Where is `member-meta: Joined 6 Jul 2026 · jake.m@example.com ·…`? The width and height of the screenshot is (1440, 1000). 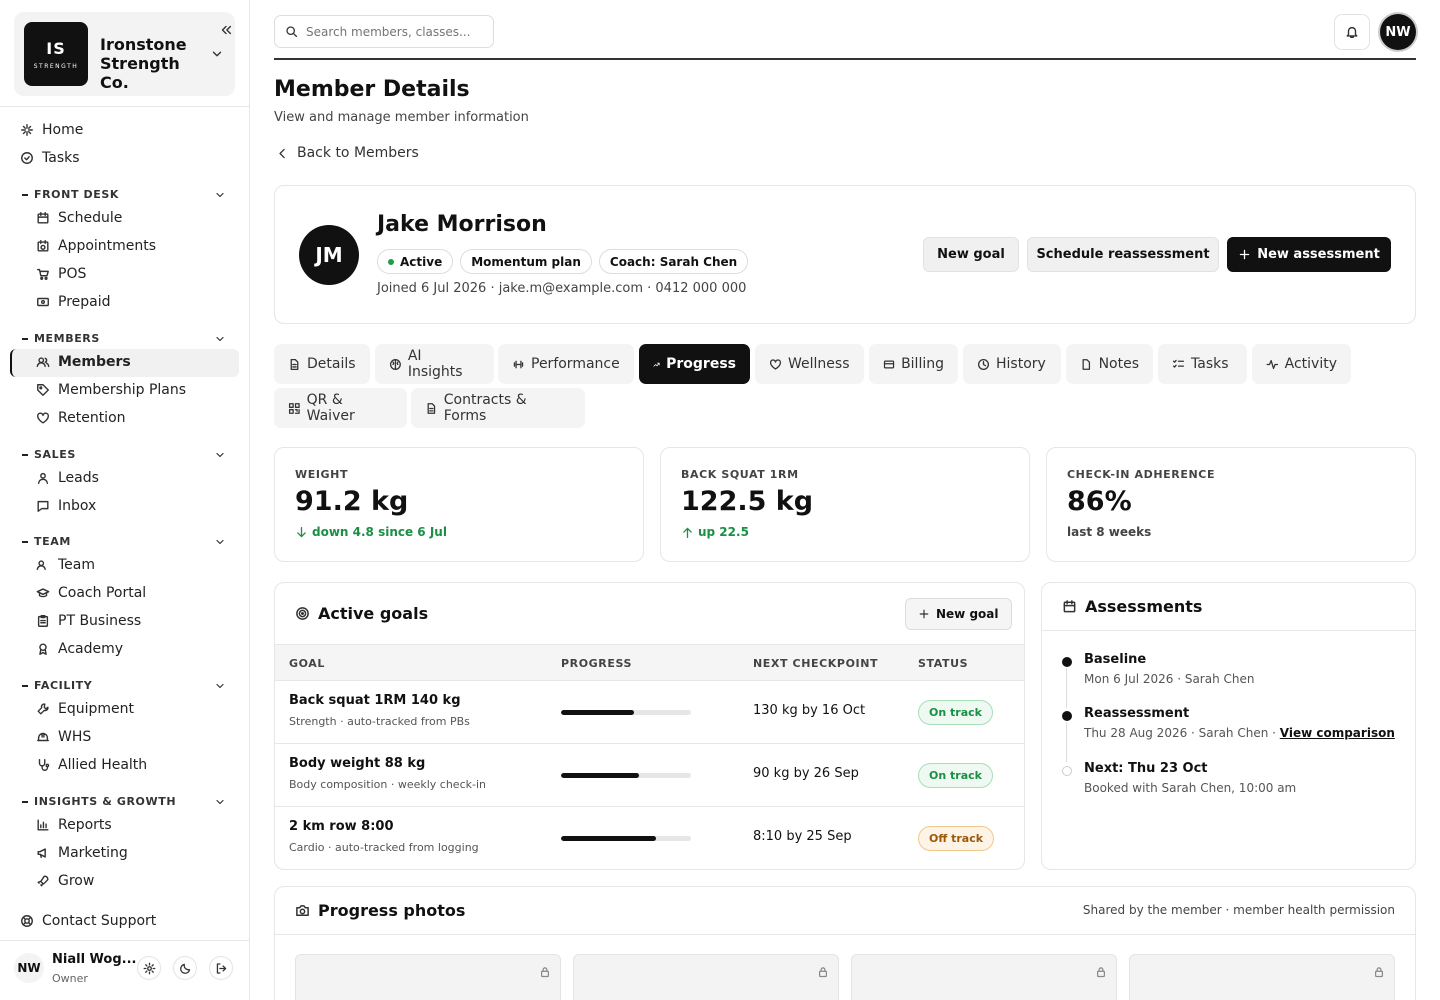 member-meta: Joined 6 Jul 2026 · jake.m@example.com ·… is located at coordinates (562, 288).